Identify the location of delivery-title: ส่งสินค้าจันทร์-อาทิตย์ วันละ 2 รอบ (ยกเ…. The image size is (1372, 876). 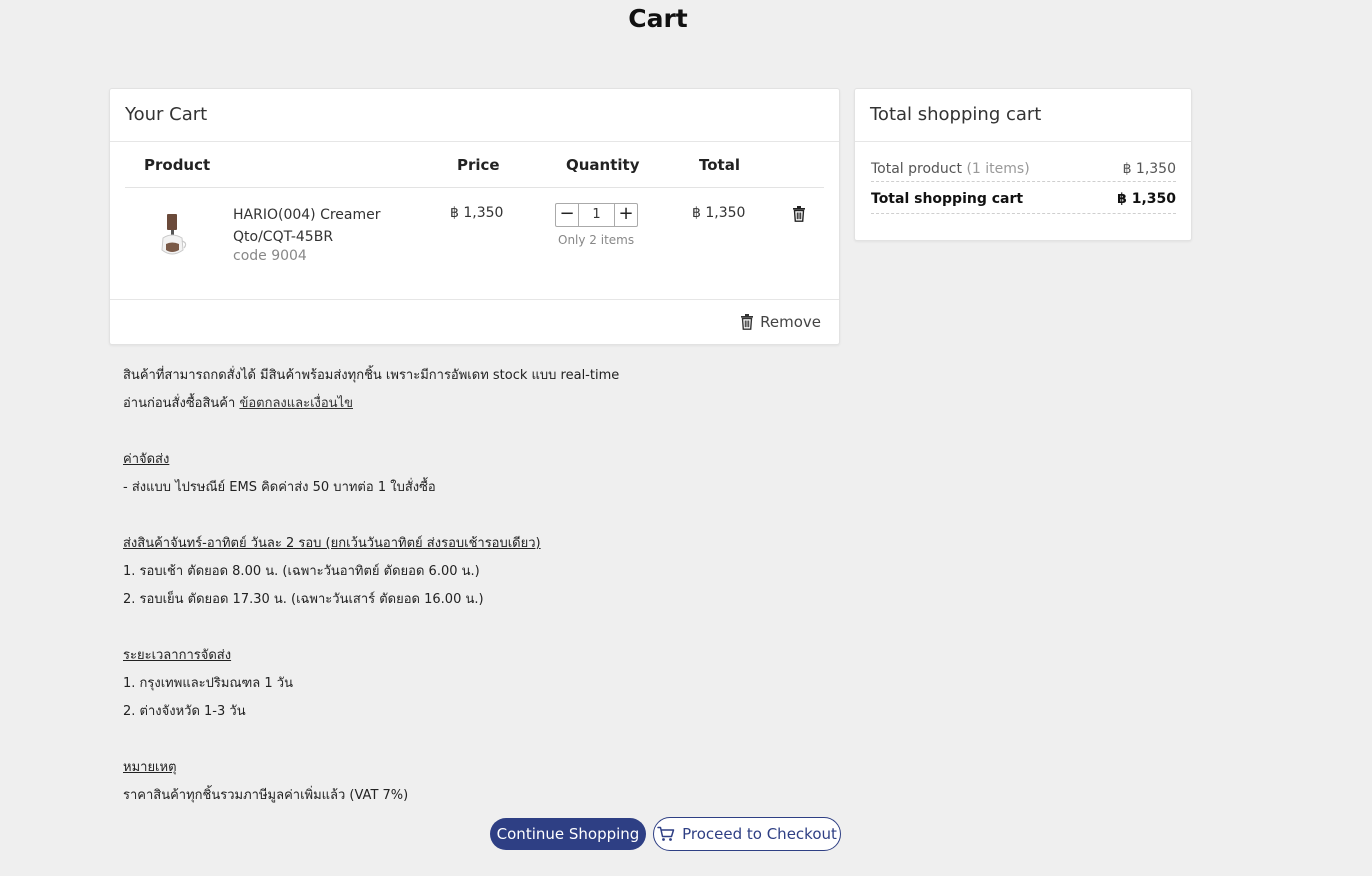
(332, 543).